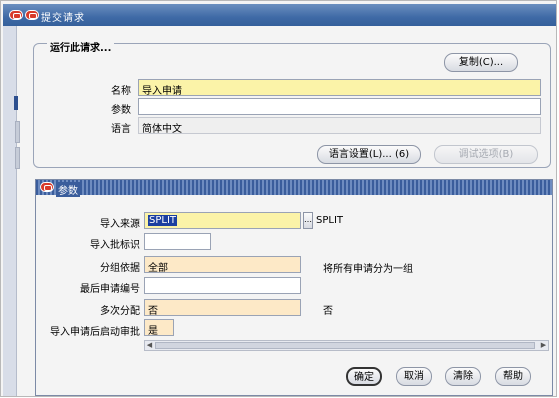 This screenshot has width=559, height=398. What do you see at coordinates (115, 245) in the screenshot?
I see `param-label: 导入批标识` at bounding box center [115, 245].